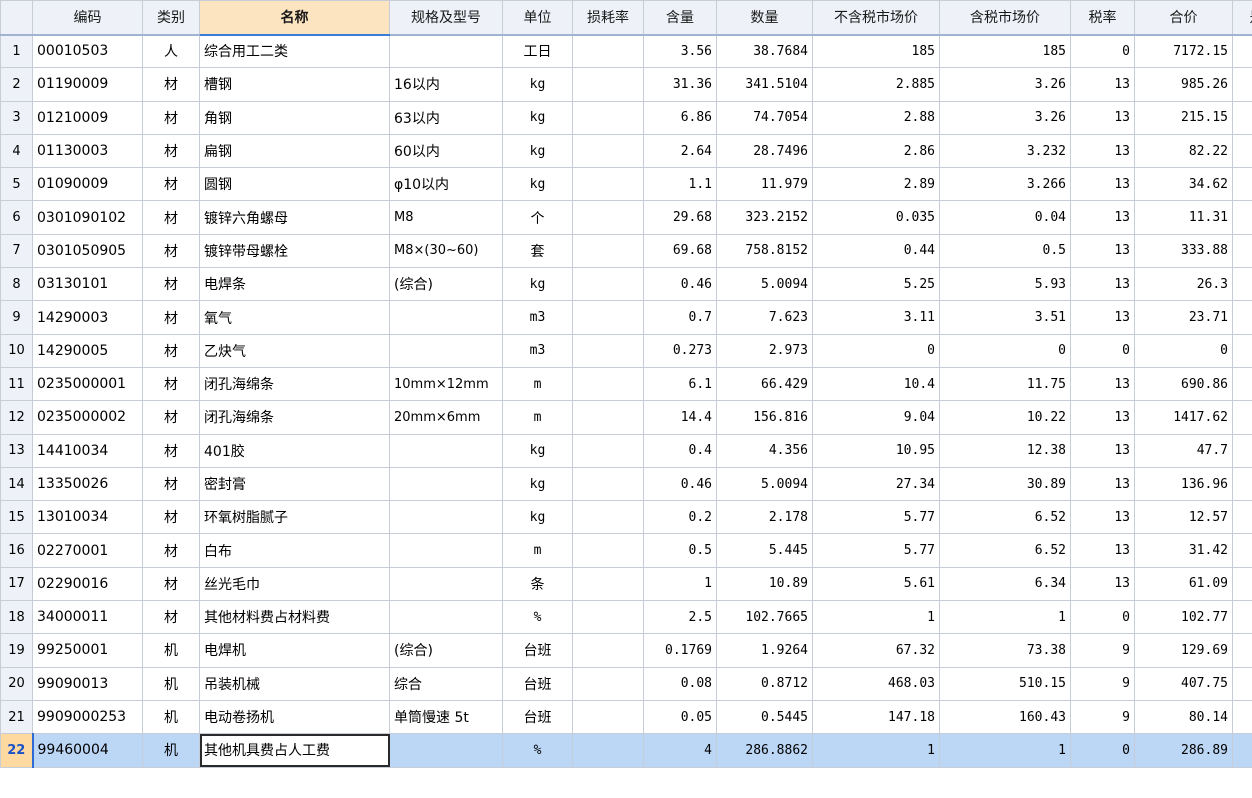  Describe the element at coordinates (764, 18) in the screenshot. I see `header-quantity: 数量` at that location.